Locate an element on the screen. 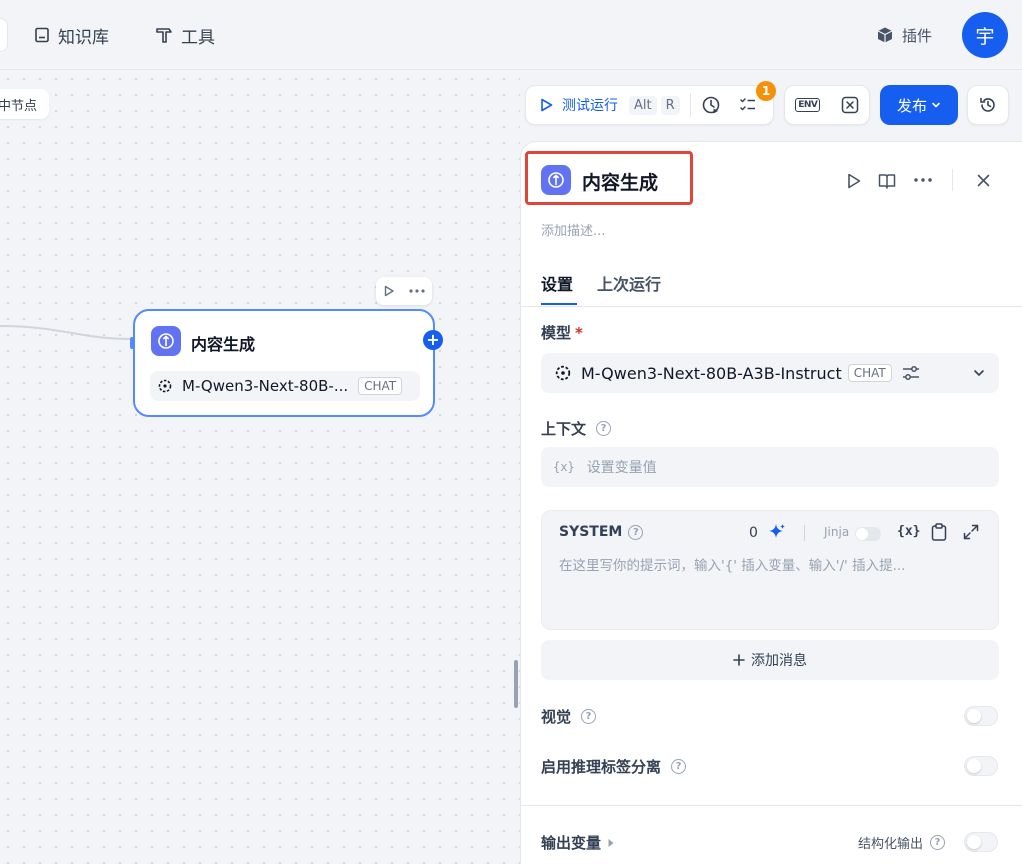  output-vars-label: 输出变量 is located at coordinates (571, 843).